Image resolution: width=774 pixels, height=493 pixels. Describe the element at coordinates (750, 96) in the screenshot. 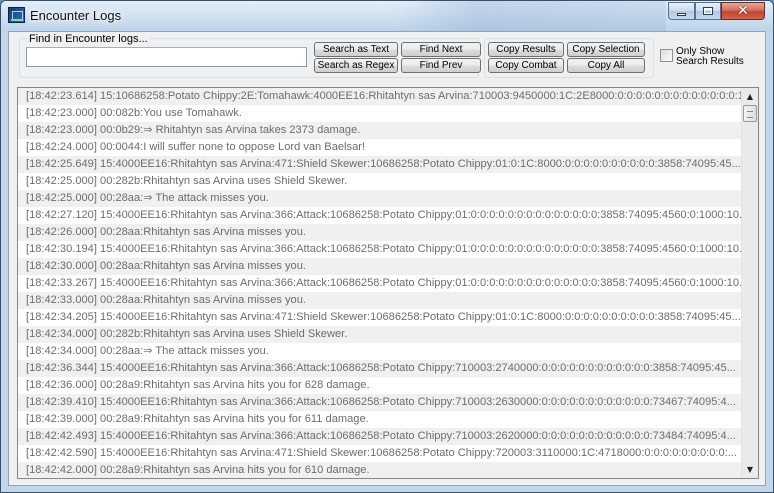

I see `scroll-up-arrow-icon: ▲` at that location.